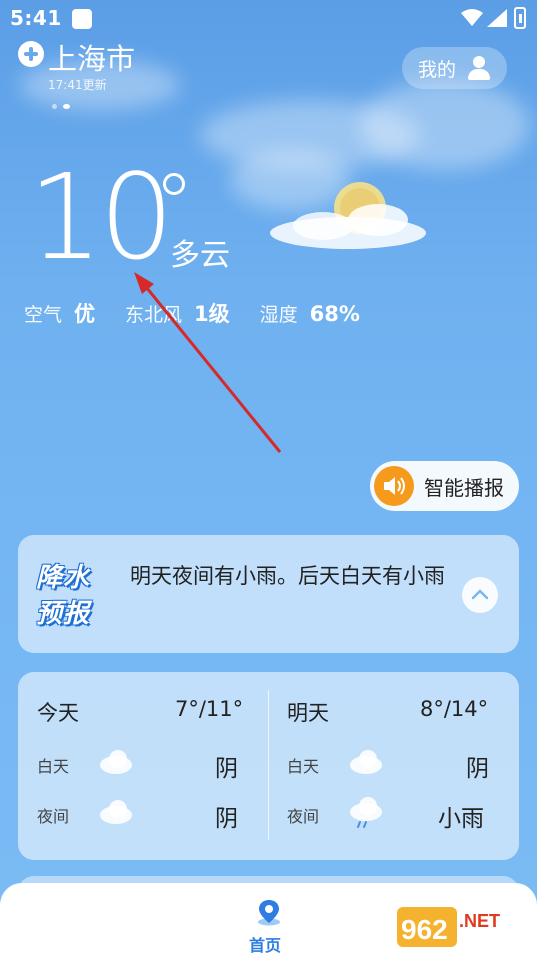  I want to click on collapse-button, so click(480, 595).